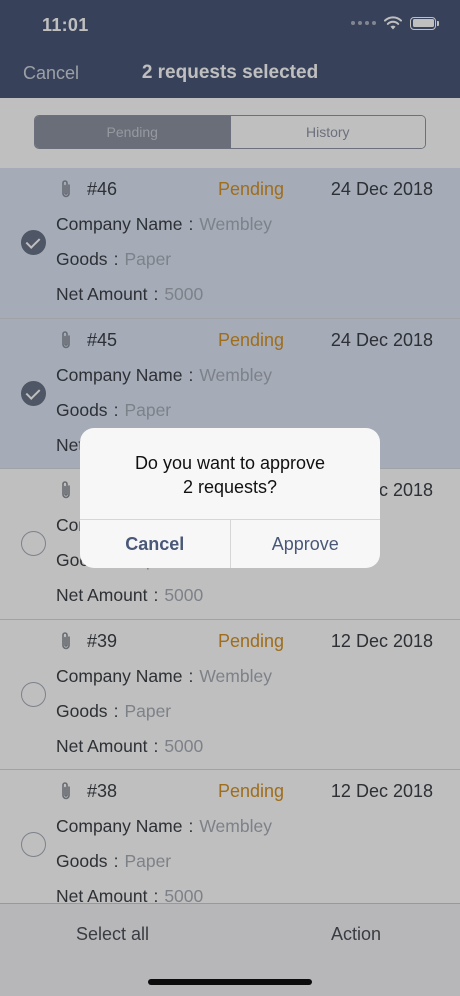  What do you see at coordinates (230, 487) in the screenshot?
I see `alert-message-line2: 2 requests?` at bounding box center [230, 487].